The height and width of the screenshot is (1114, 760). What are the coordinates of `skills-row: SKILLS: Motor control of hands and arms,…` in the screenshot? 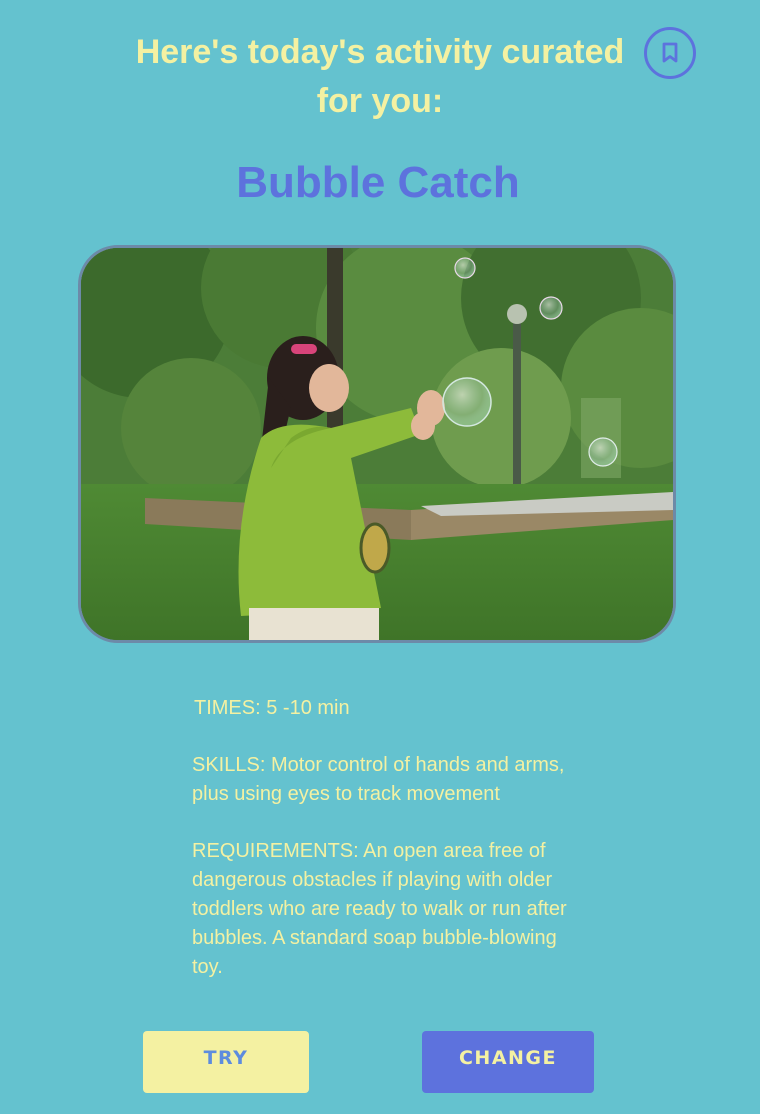 It's located at (382, 780).